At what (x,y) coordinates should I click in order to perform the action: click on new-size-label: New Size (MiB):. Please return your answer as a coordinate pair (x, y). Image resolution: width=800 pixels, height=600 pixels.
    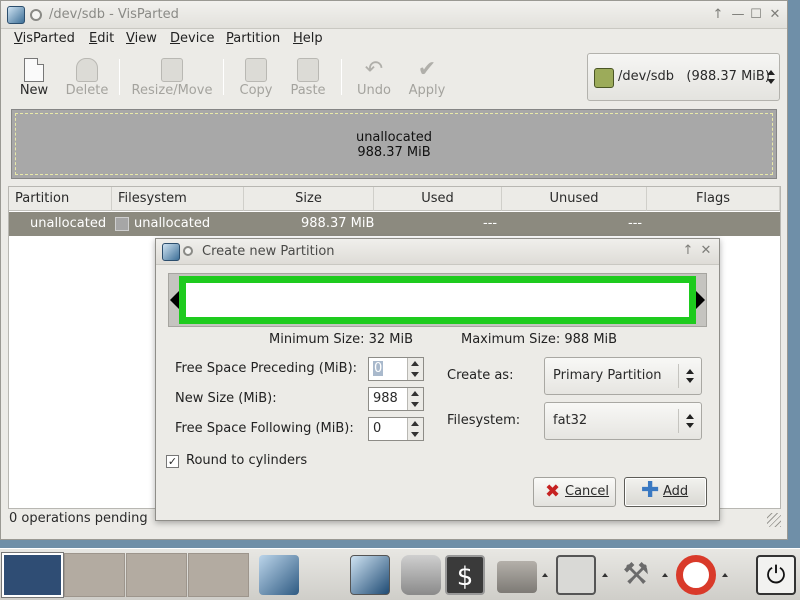
    Looking at the image, I should click on (226, 398).